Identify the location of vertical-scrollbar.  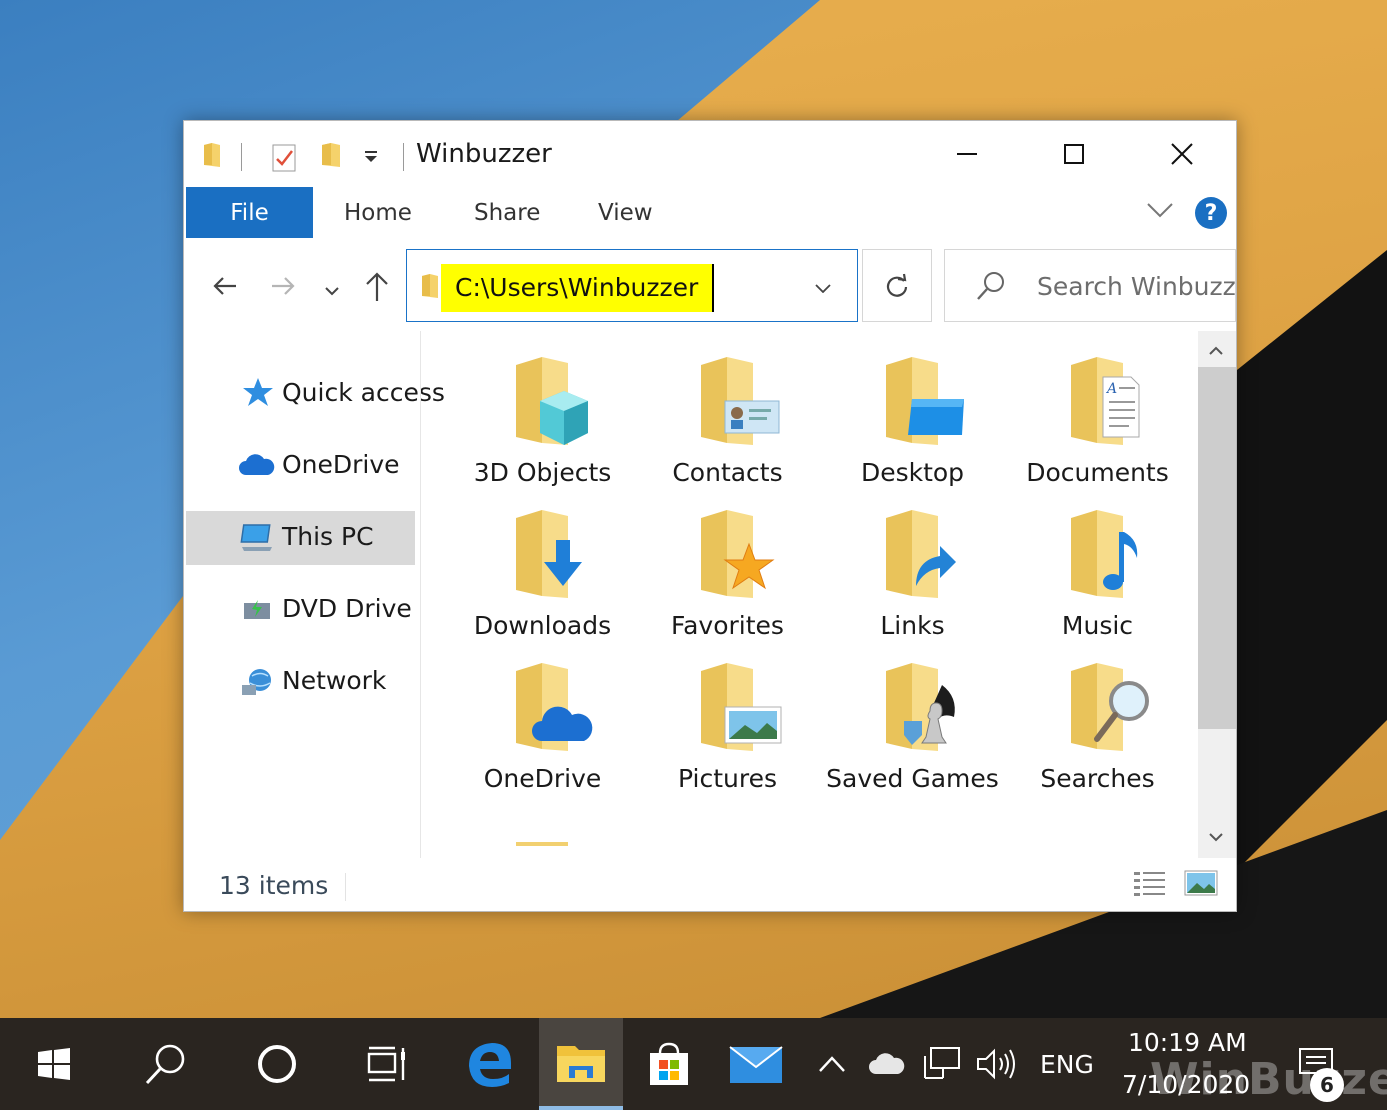
(1217, 594).